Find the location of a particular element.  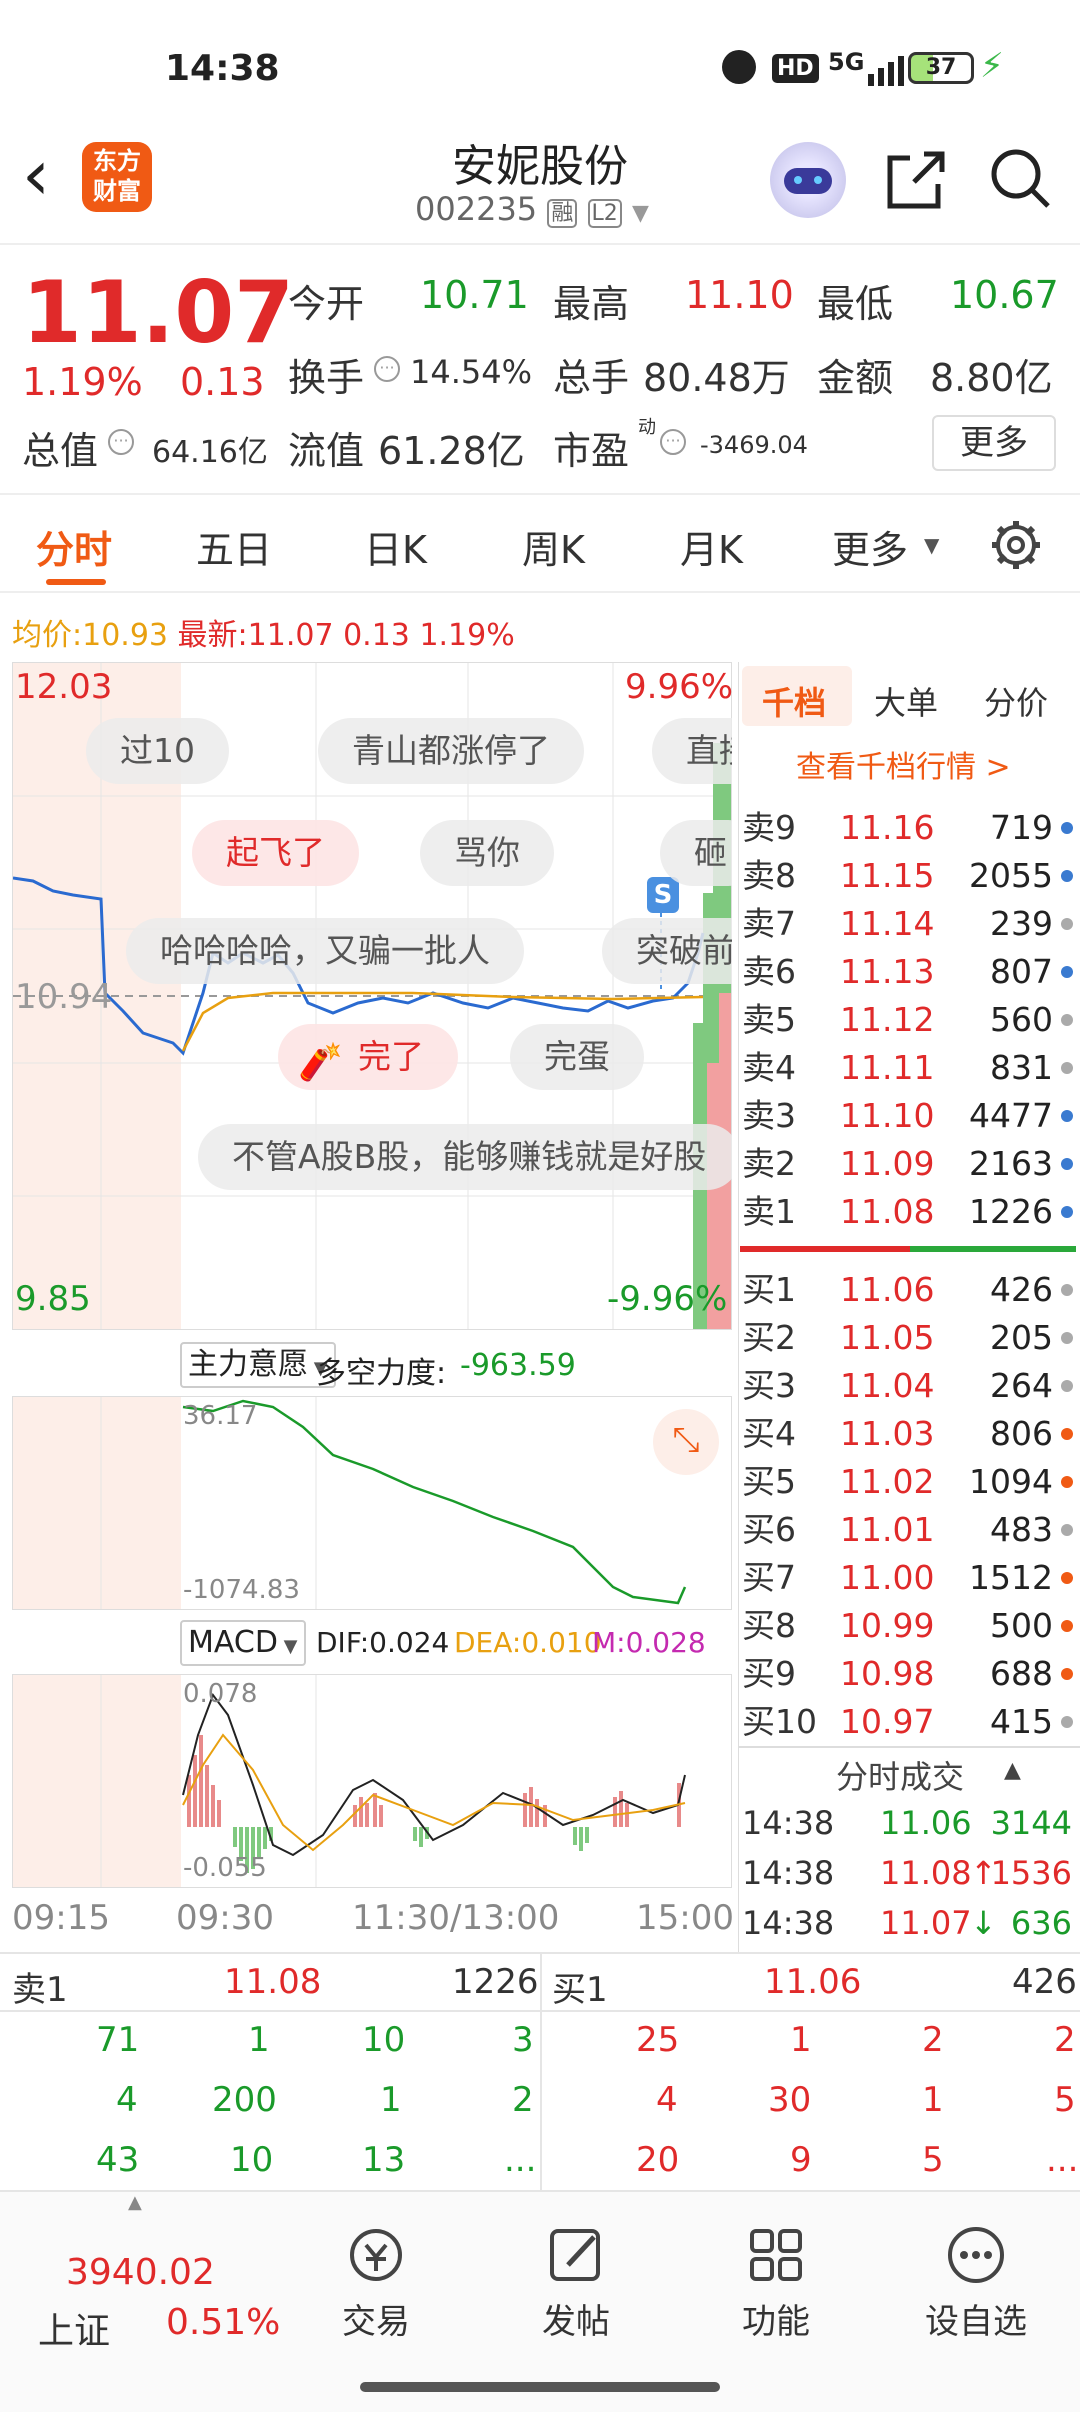

danmu-bubble: 突破前 is located at coordinates (667, 951).